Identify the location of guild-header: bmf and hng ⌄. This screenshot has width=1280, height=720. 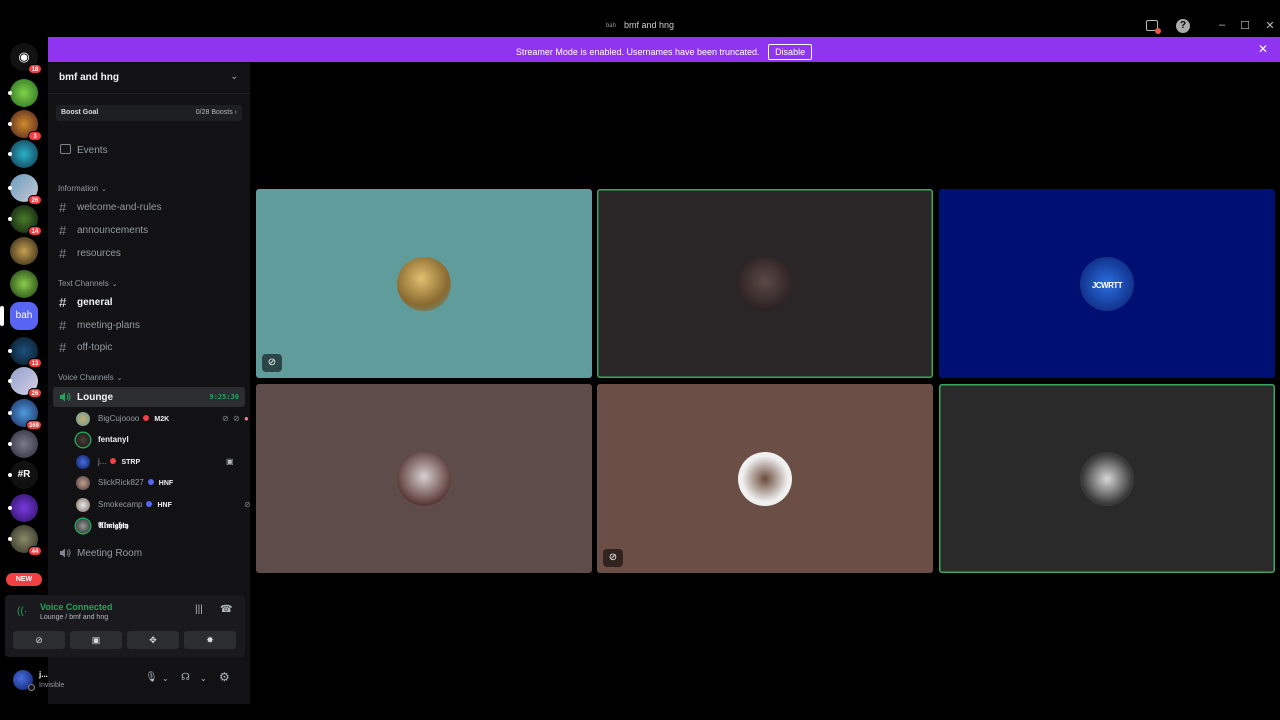
(149, 78).